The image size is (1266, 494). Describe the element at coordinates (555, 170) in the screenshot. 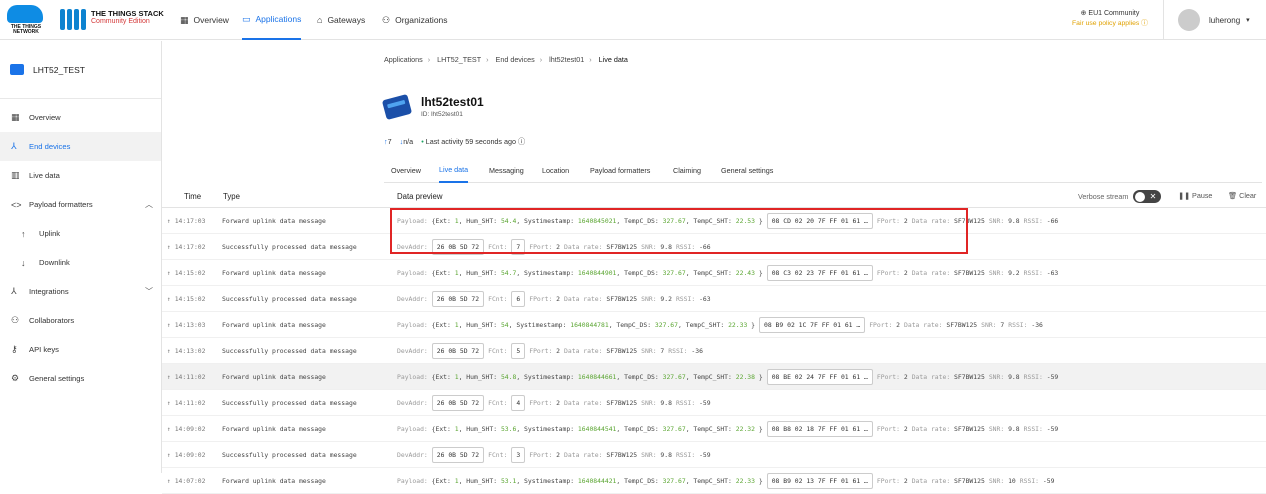

I see `tab-location: Location` at that location.